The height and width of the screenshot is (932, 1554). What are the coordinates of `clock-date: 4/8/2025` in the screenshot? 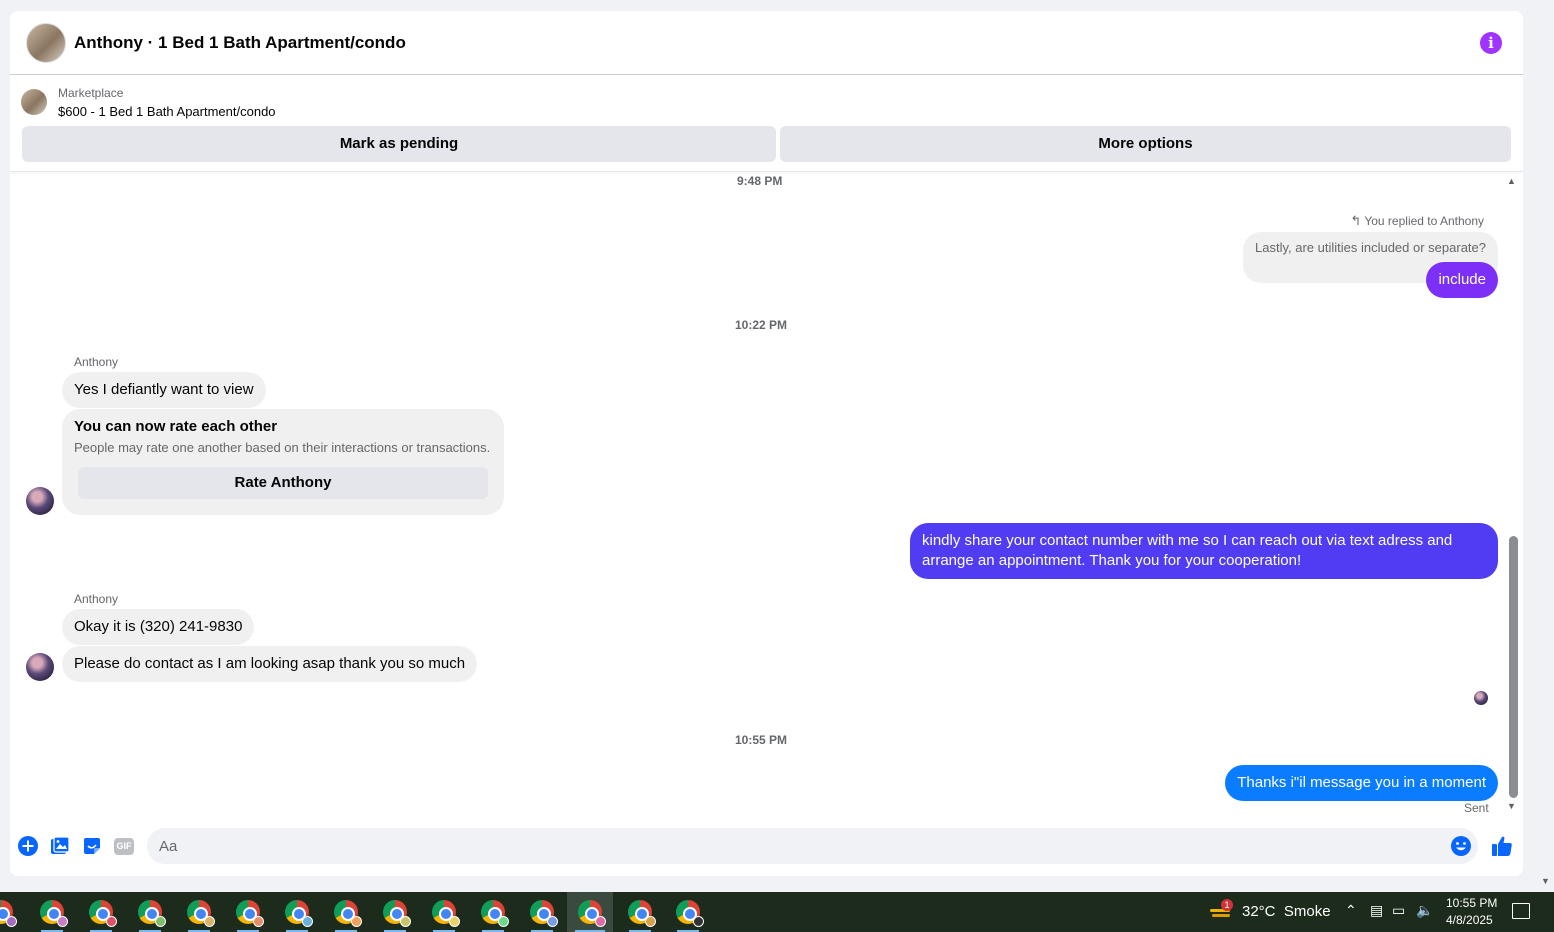 It's located at (1469, 920).